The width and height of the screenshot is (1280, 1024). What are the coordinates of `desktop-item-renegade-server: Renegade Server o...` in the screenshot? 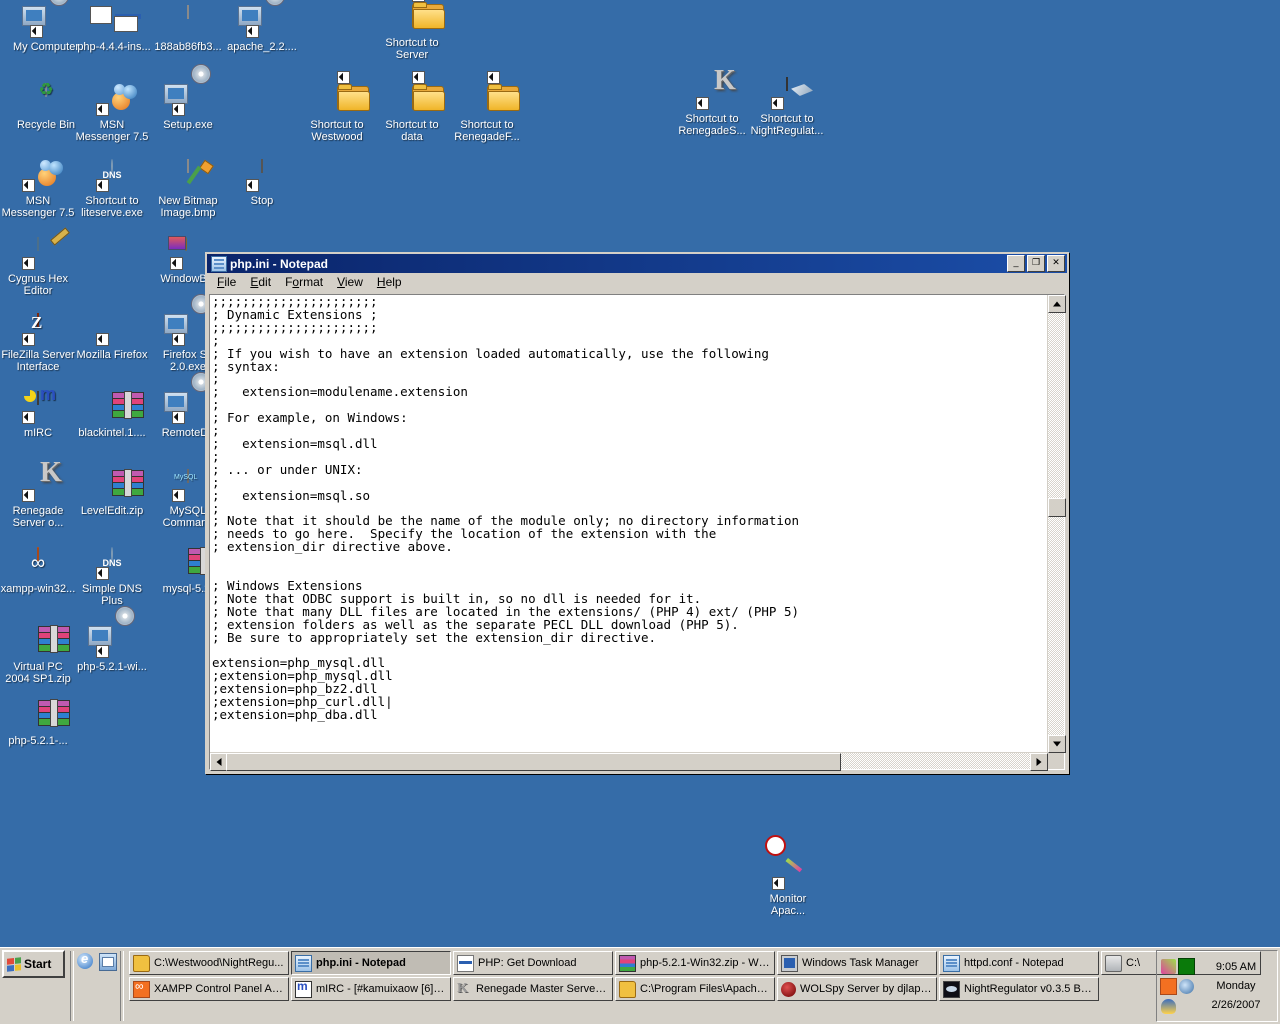 It's located at (38, 499).